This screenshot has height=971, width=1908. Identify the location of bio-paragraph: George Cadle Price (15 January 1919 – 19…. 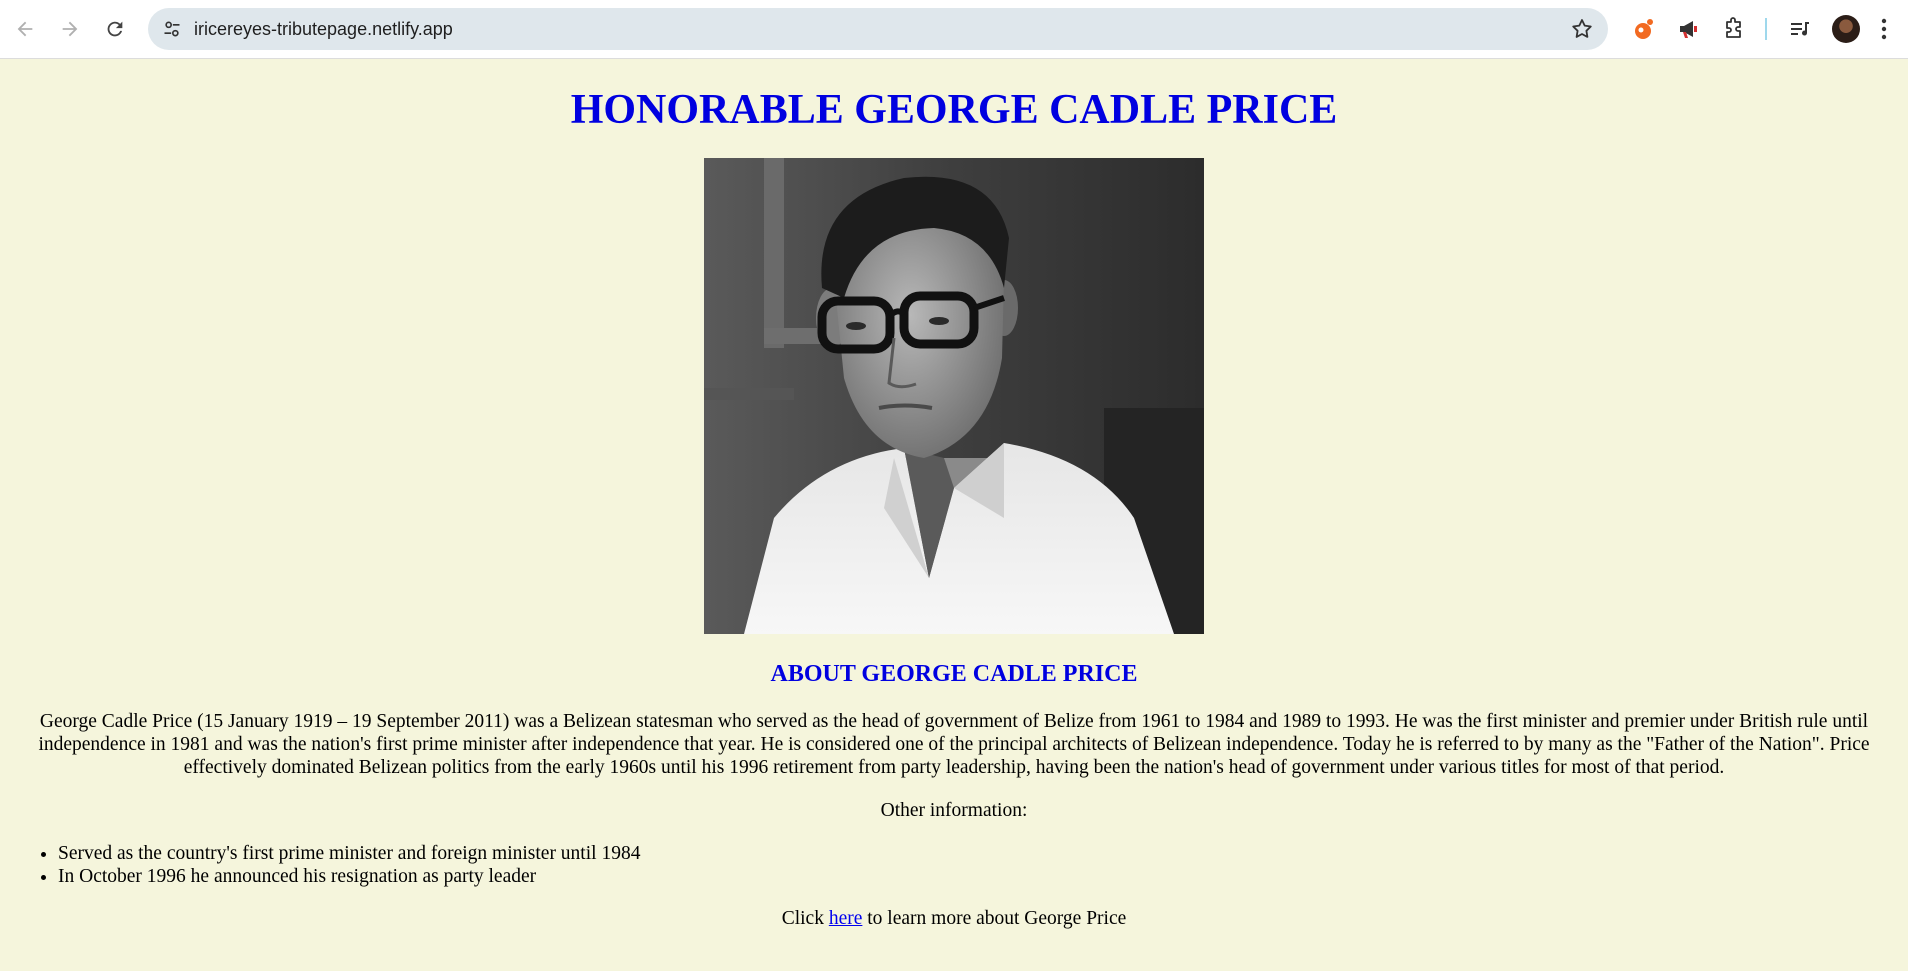
(954, 744).